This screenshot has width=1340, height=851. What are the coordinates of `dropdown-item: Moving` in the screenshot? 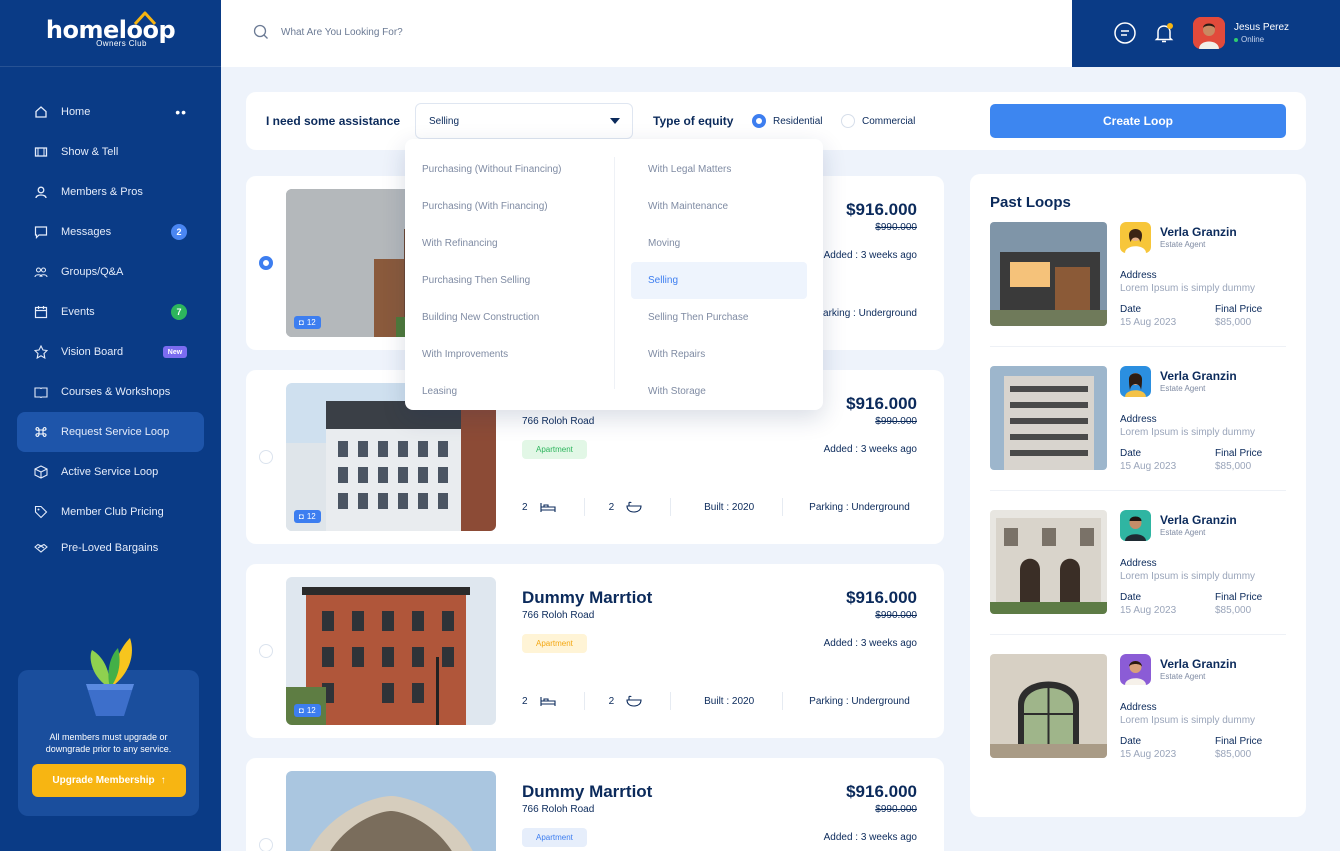 It's located at (719, 243).